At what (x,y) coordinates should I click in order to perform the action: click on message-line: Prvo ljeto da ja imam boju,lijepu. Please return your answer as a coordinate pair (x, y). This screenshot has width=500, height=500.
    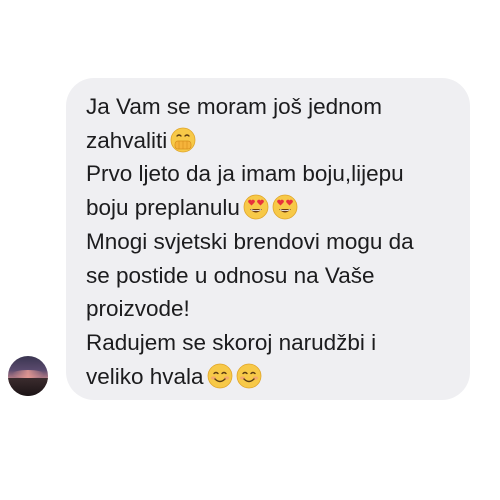
    Looking at the image, I should click on (268, 174).